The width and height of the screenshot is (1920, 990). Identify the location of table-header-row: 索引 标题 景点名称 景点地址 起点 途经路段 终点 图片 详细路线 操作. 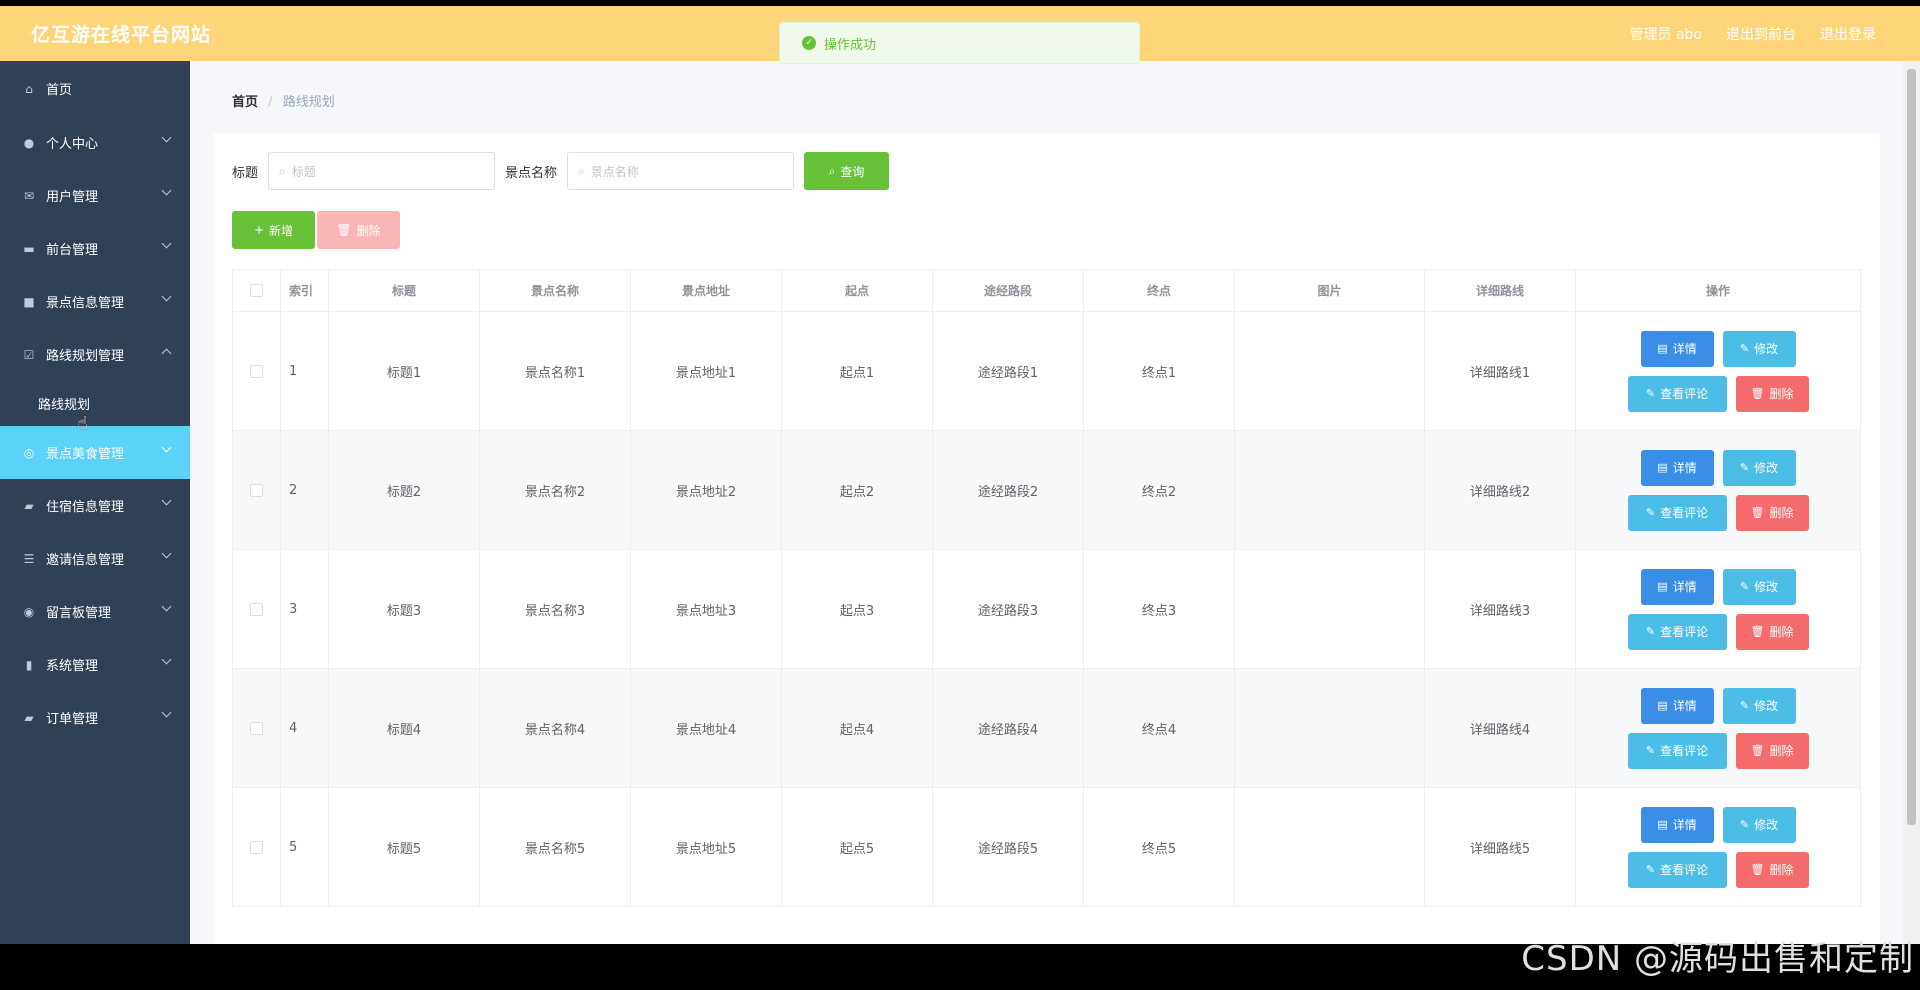
(1047, 291).